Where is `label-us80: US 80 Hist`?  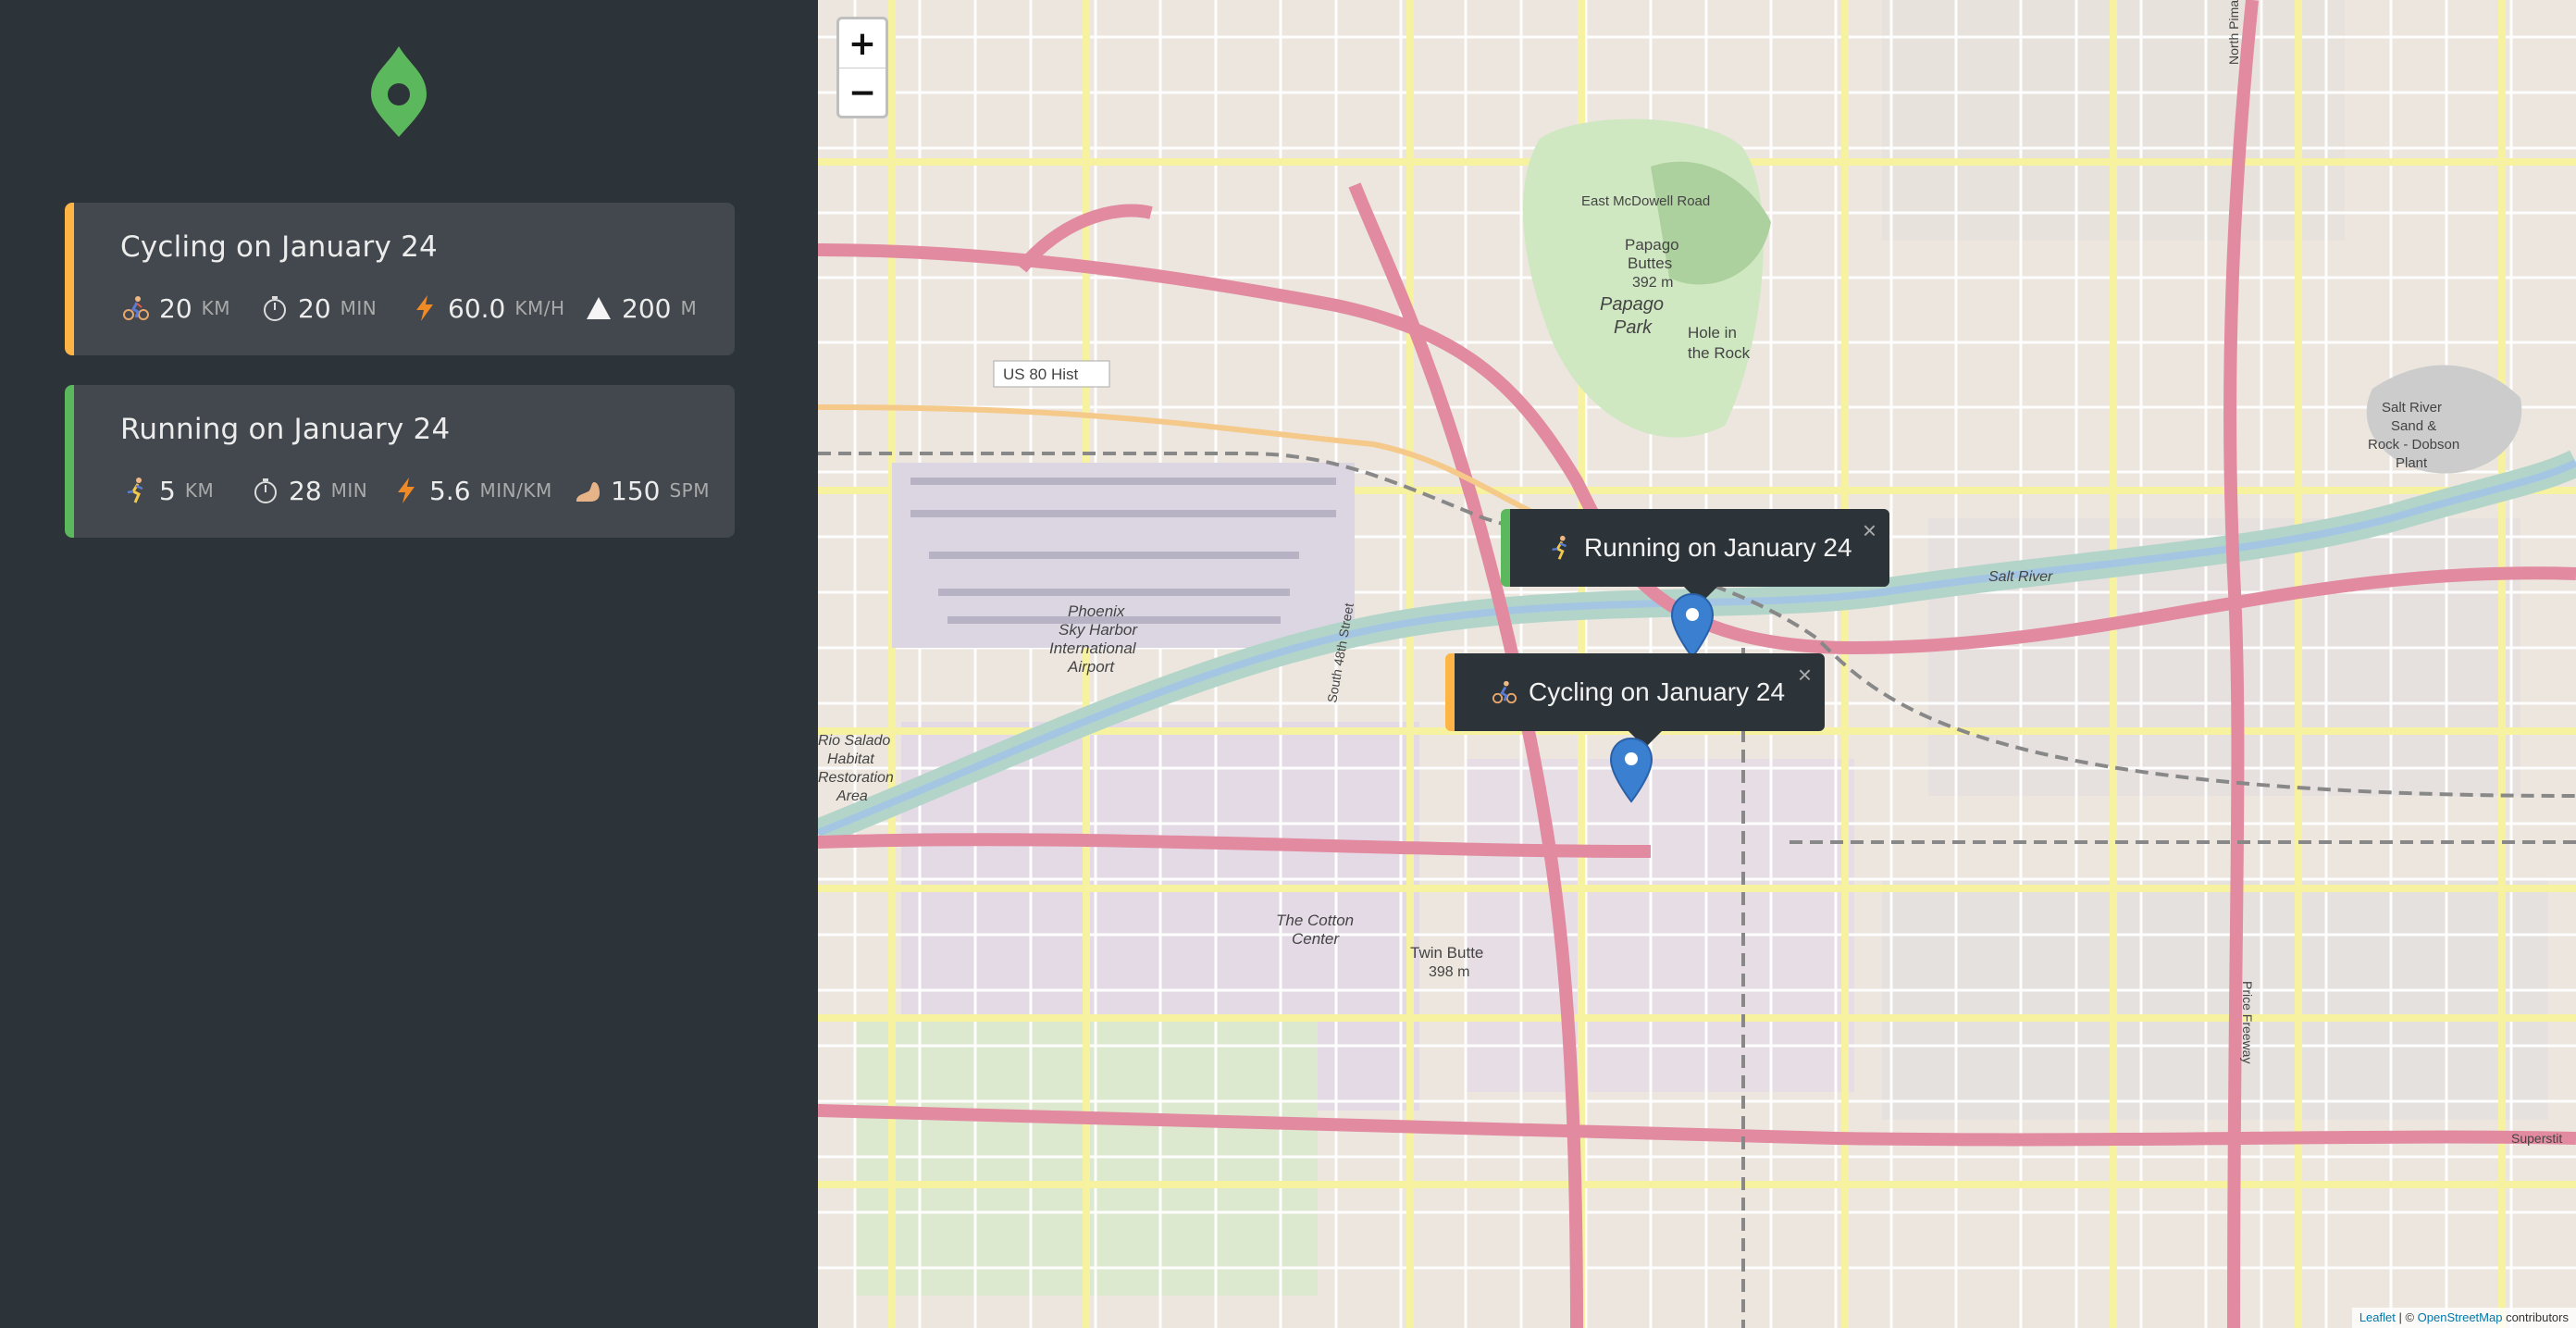 label-us80: US 80 Hist is located at coordinates (1041, 374).